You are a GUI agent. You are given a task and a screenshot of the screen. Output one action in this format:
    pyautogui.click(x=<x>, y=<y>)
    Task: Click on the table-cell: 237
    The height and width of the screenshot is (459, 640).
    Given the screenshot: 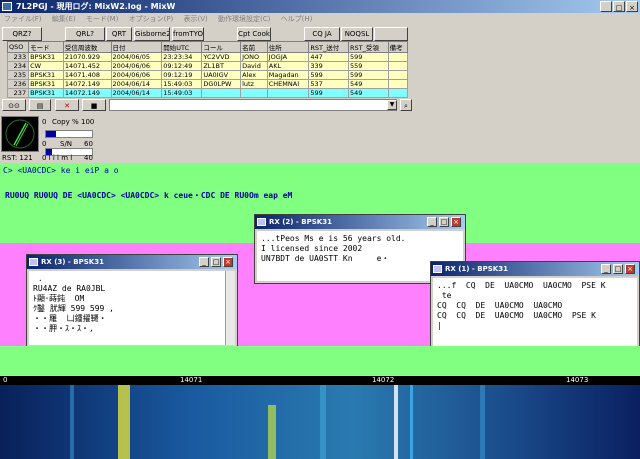 What is the action you would take?
    pyautogui.click(x=18, y=93)
    